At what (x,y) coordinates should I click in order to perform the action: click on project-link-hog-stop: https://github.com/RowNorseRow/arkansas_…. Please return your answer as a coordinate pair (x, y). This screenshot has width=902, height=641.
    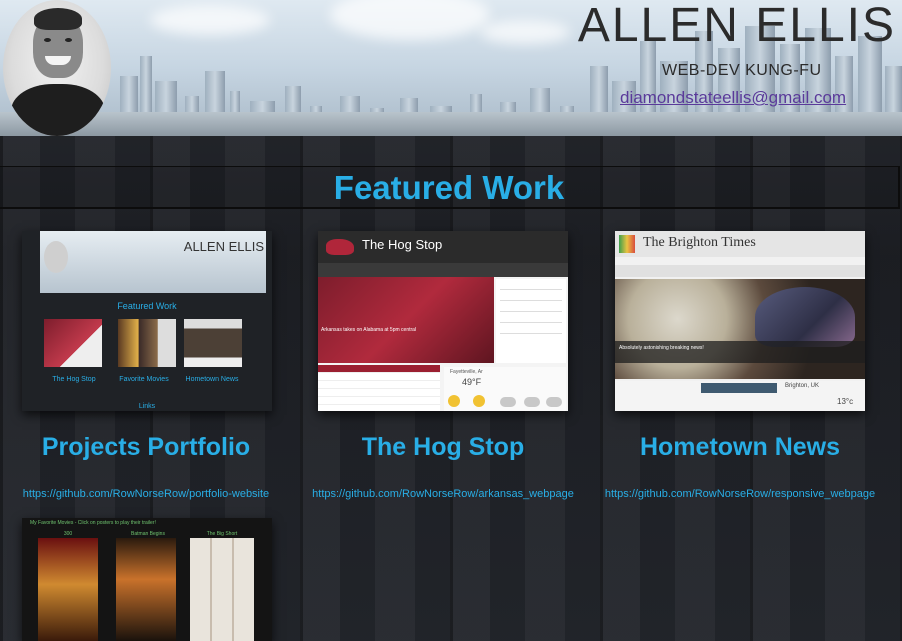
    Looking at the image, I should click on (443, 494).